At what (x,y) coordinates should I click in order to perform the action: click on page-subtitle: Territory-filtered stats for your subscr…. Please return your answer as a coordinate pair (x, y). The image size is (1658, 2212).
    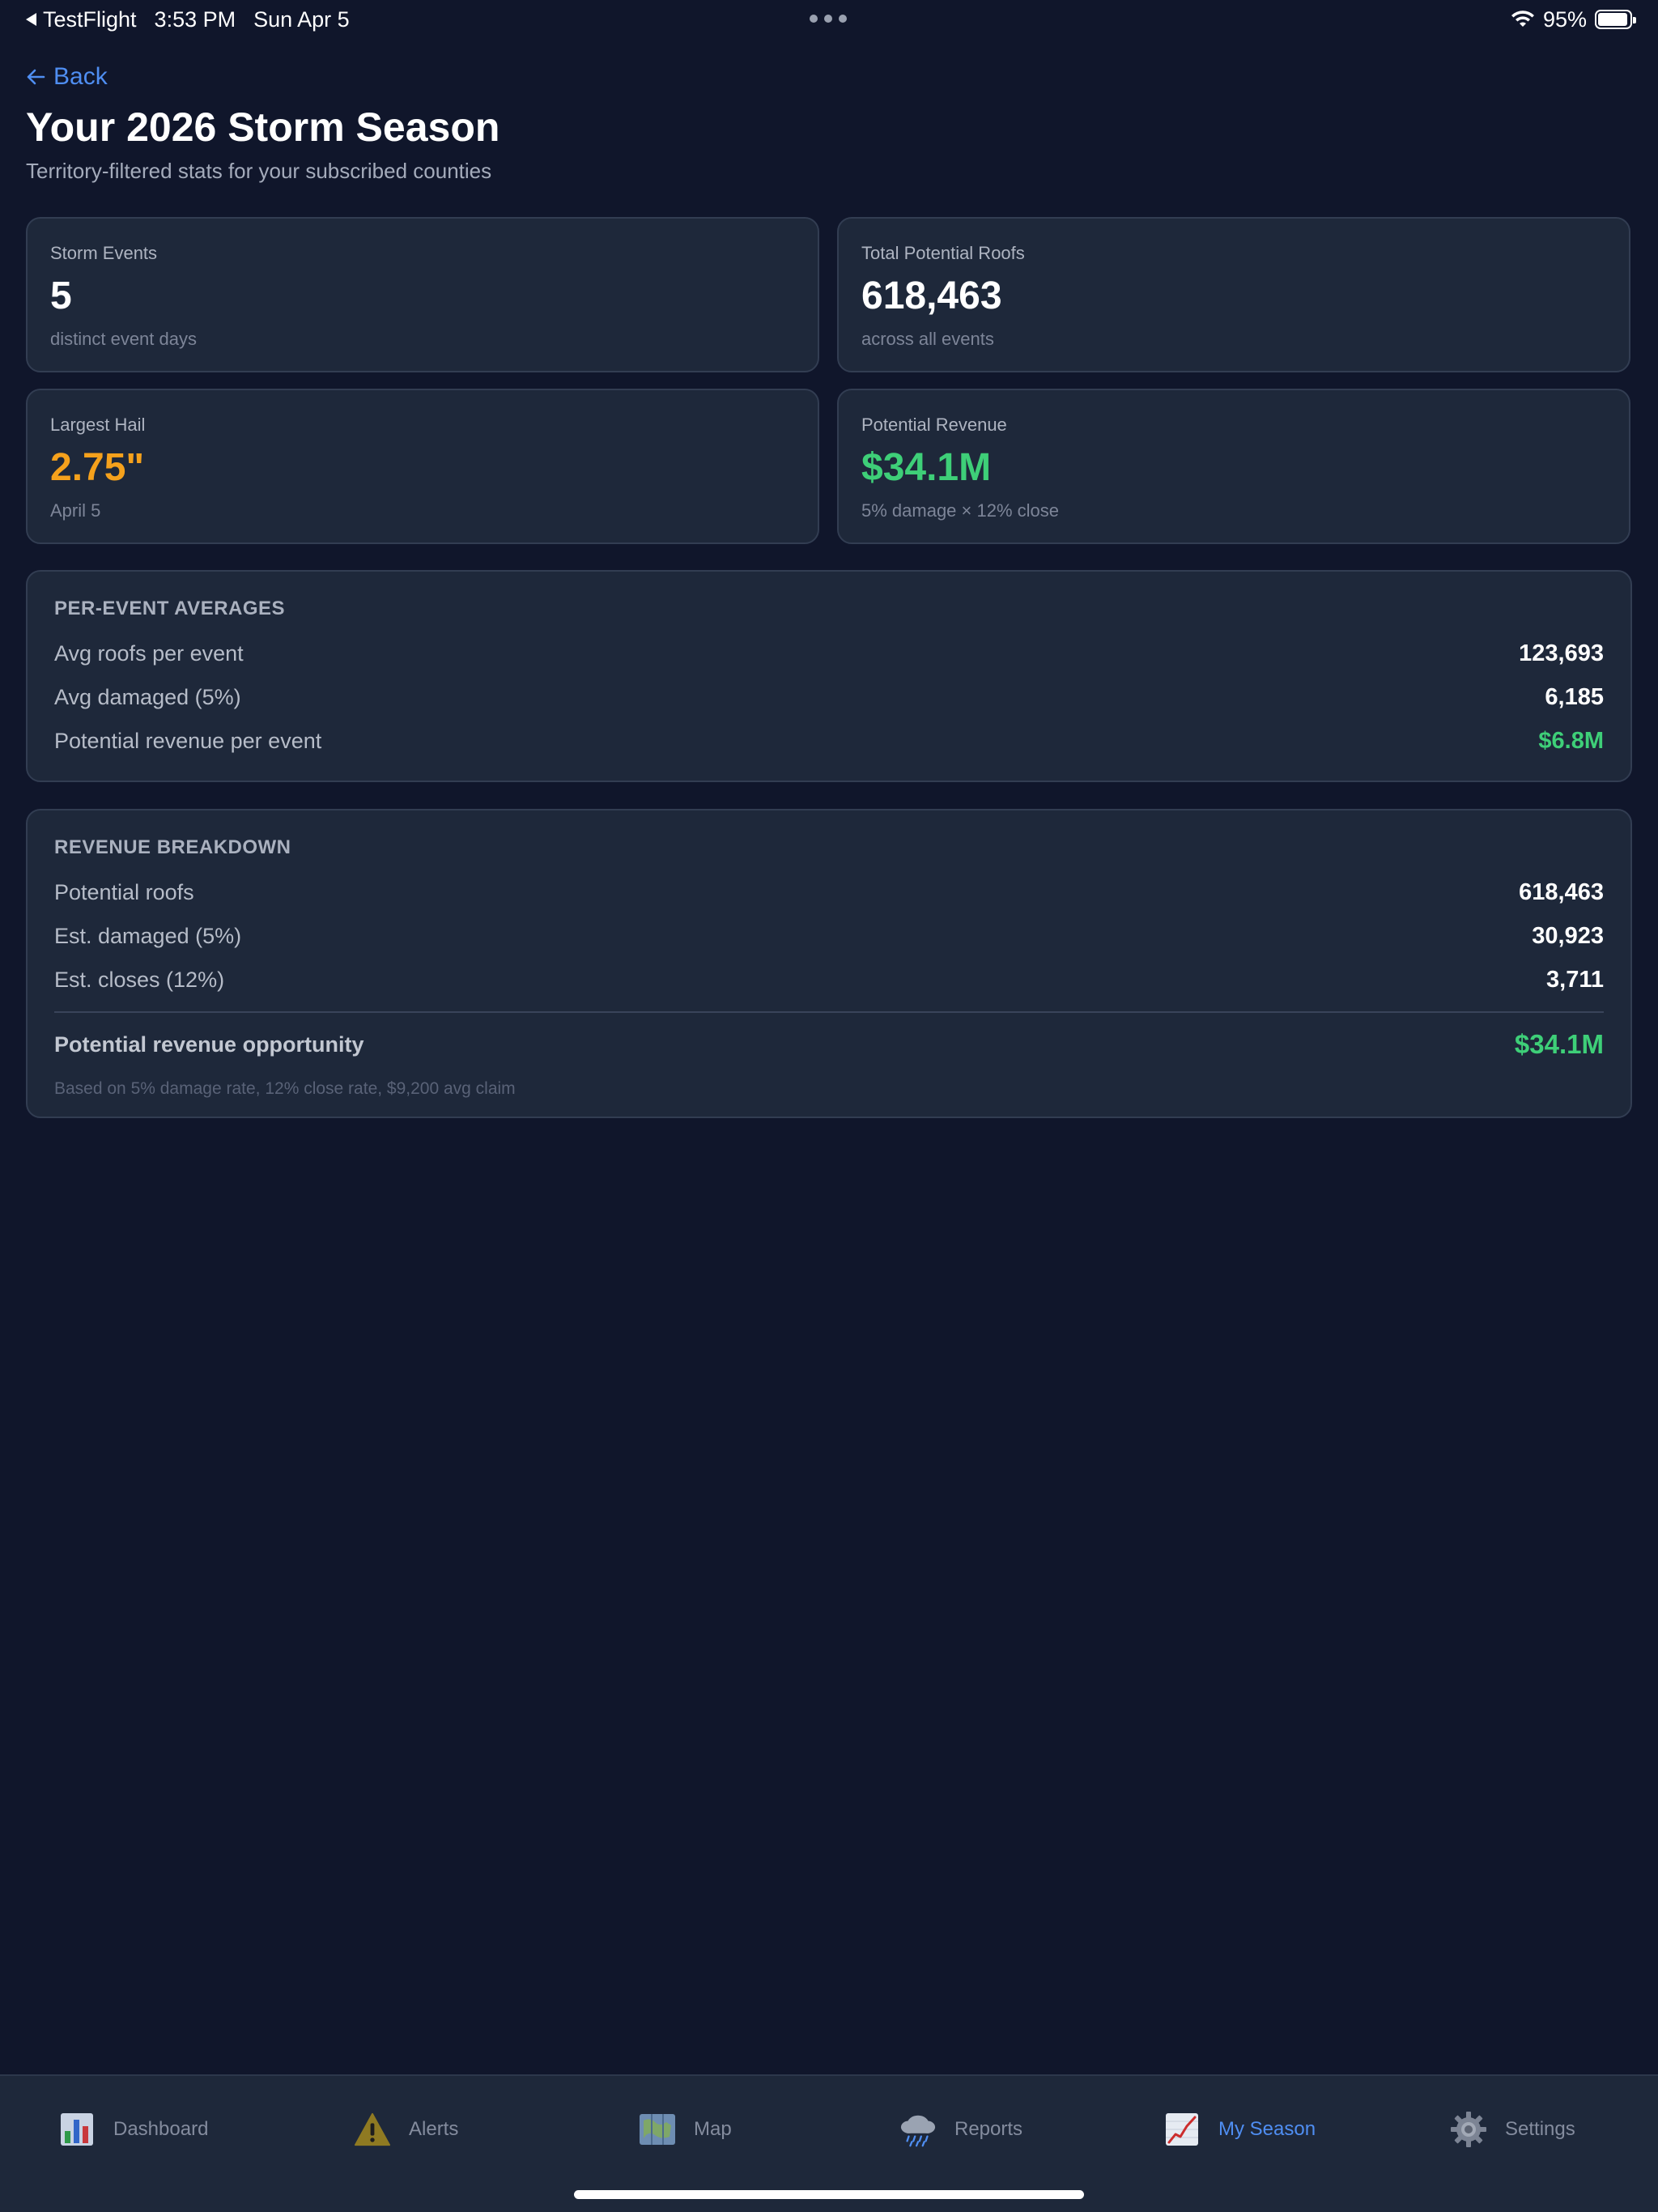
    Looking at the image, I should click on (259, 171).